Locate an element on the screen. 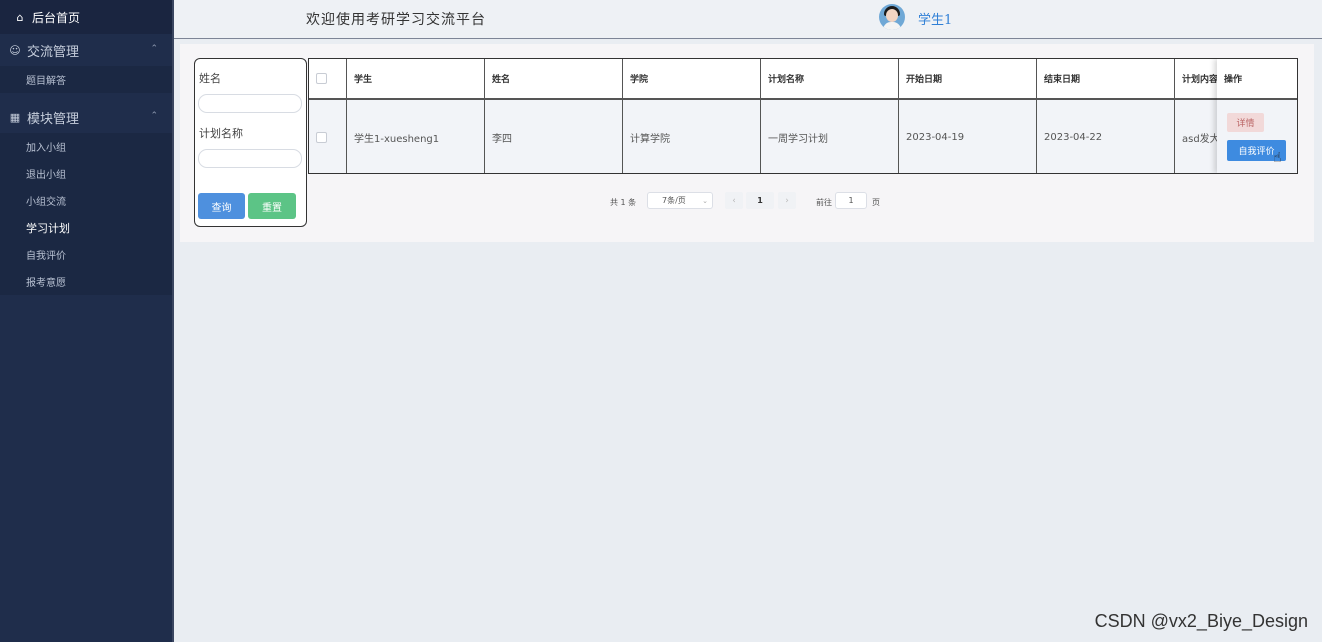 The image size is (1322, 642). pagination-total: 共 1 条 is located at coordinates (623, 202).